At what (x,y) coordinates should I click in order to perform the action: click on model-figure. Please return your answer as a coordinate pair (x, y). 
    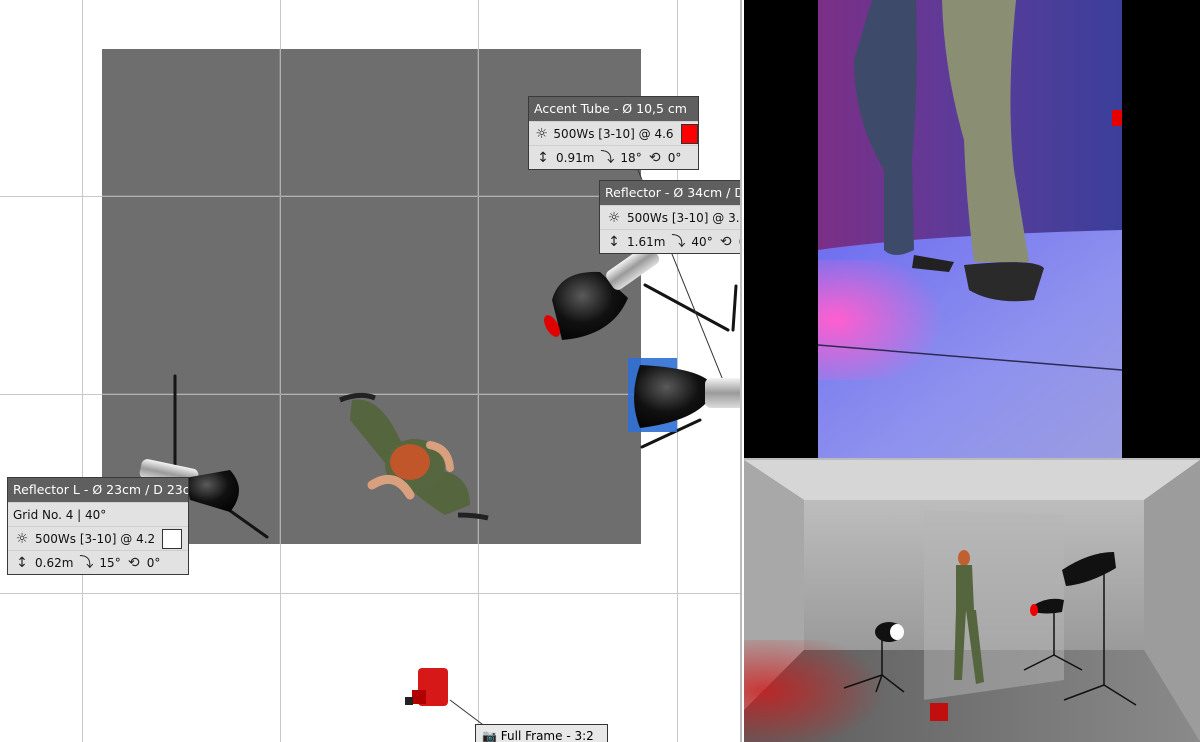
    Looking at the image, I should click on (414, 456).